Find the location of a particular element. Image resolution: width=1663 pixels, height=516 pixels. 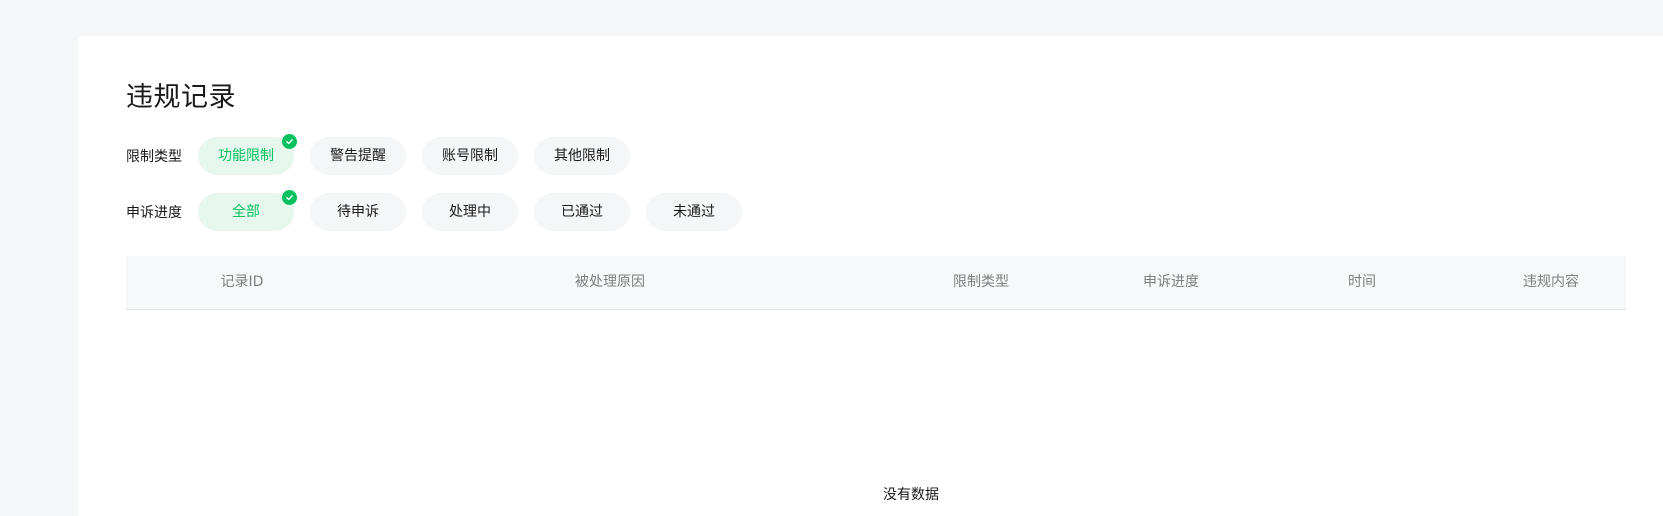

chip-processing: 处理中 is located at coordinates (470, 212).